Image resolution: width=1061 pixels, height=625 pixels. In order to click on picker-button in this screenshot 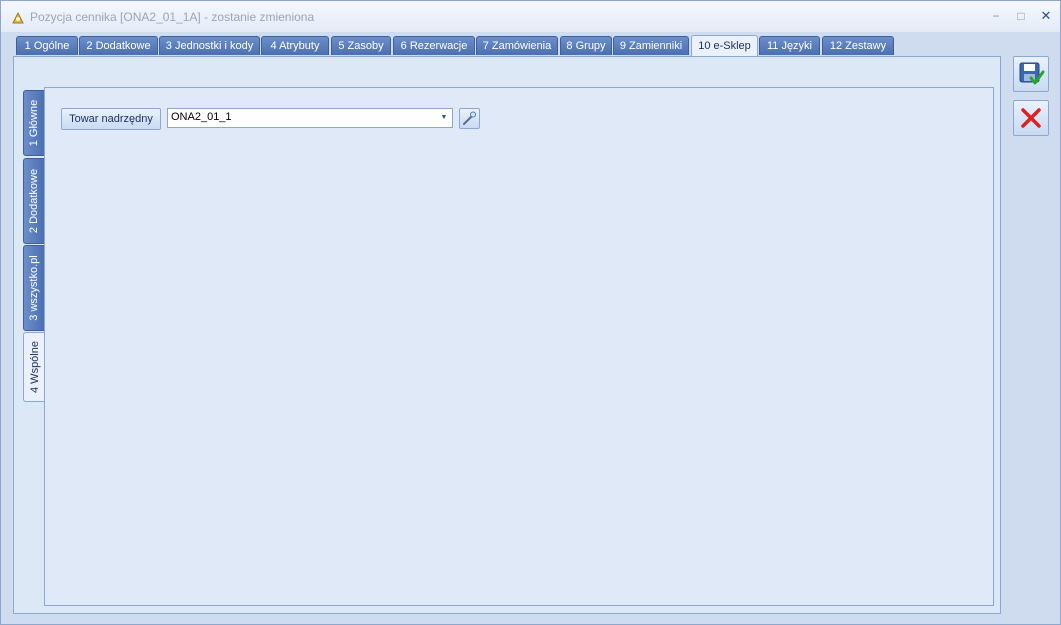, I will do `click(469, 118)`.